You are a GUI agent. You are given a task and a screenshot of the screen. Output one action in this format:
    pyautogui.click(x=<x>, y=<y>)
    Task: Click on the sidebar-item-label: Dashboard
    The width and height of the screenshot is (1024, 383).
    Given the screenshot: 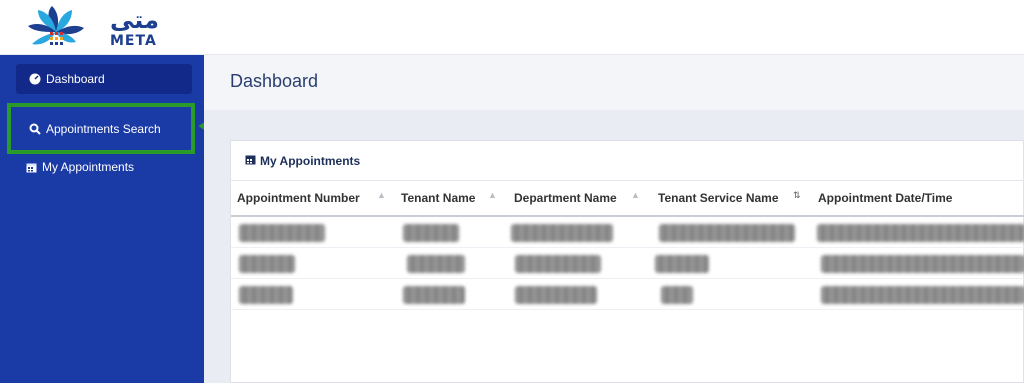 What is the action you would take?
    pyautogui.click(x=75, y=79)
    